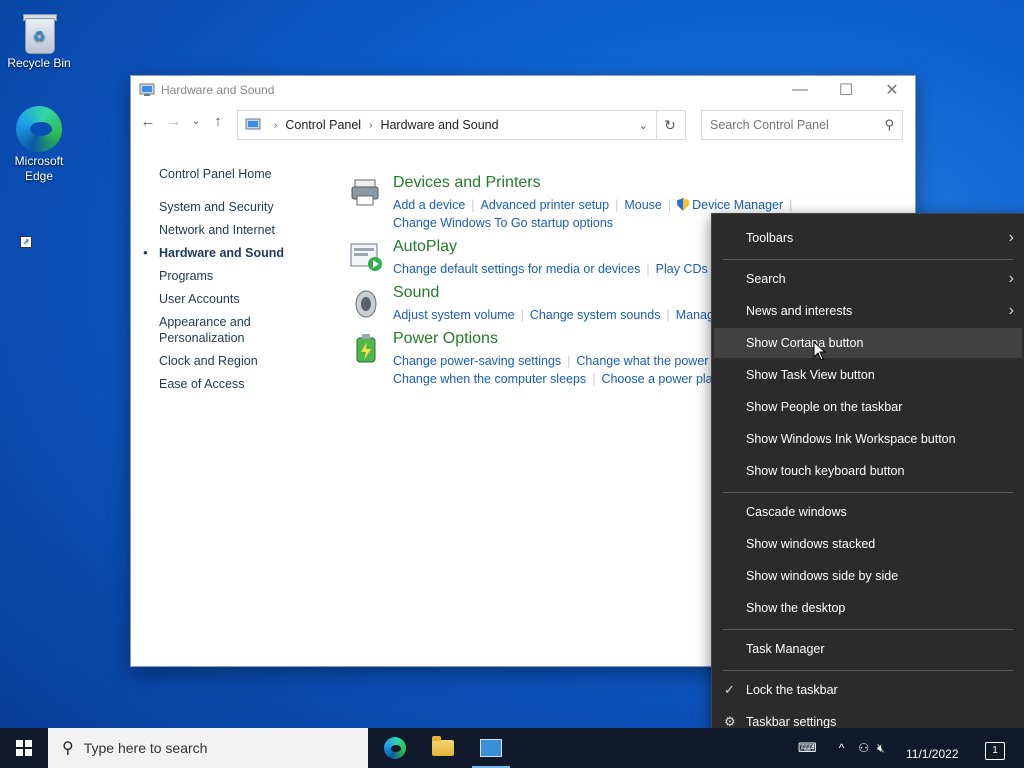 The image size is (1024, 768). Describe the element at coordinates (523, 90) in the screenshot. I see `title-bar: Hardware and Sound — ☐ ✕` at that location.